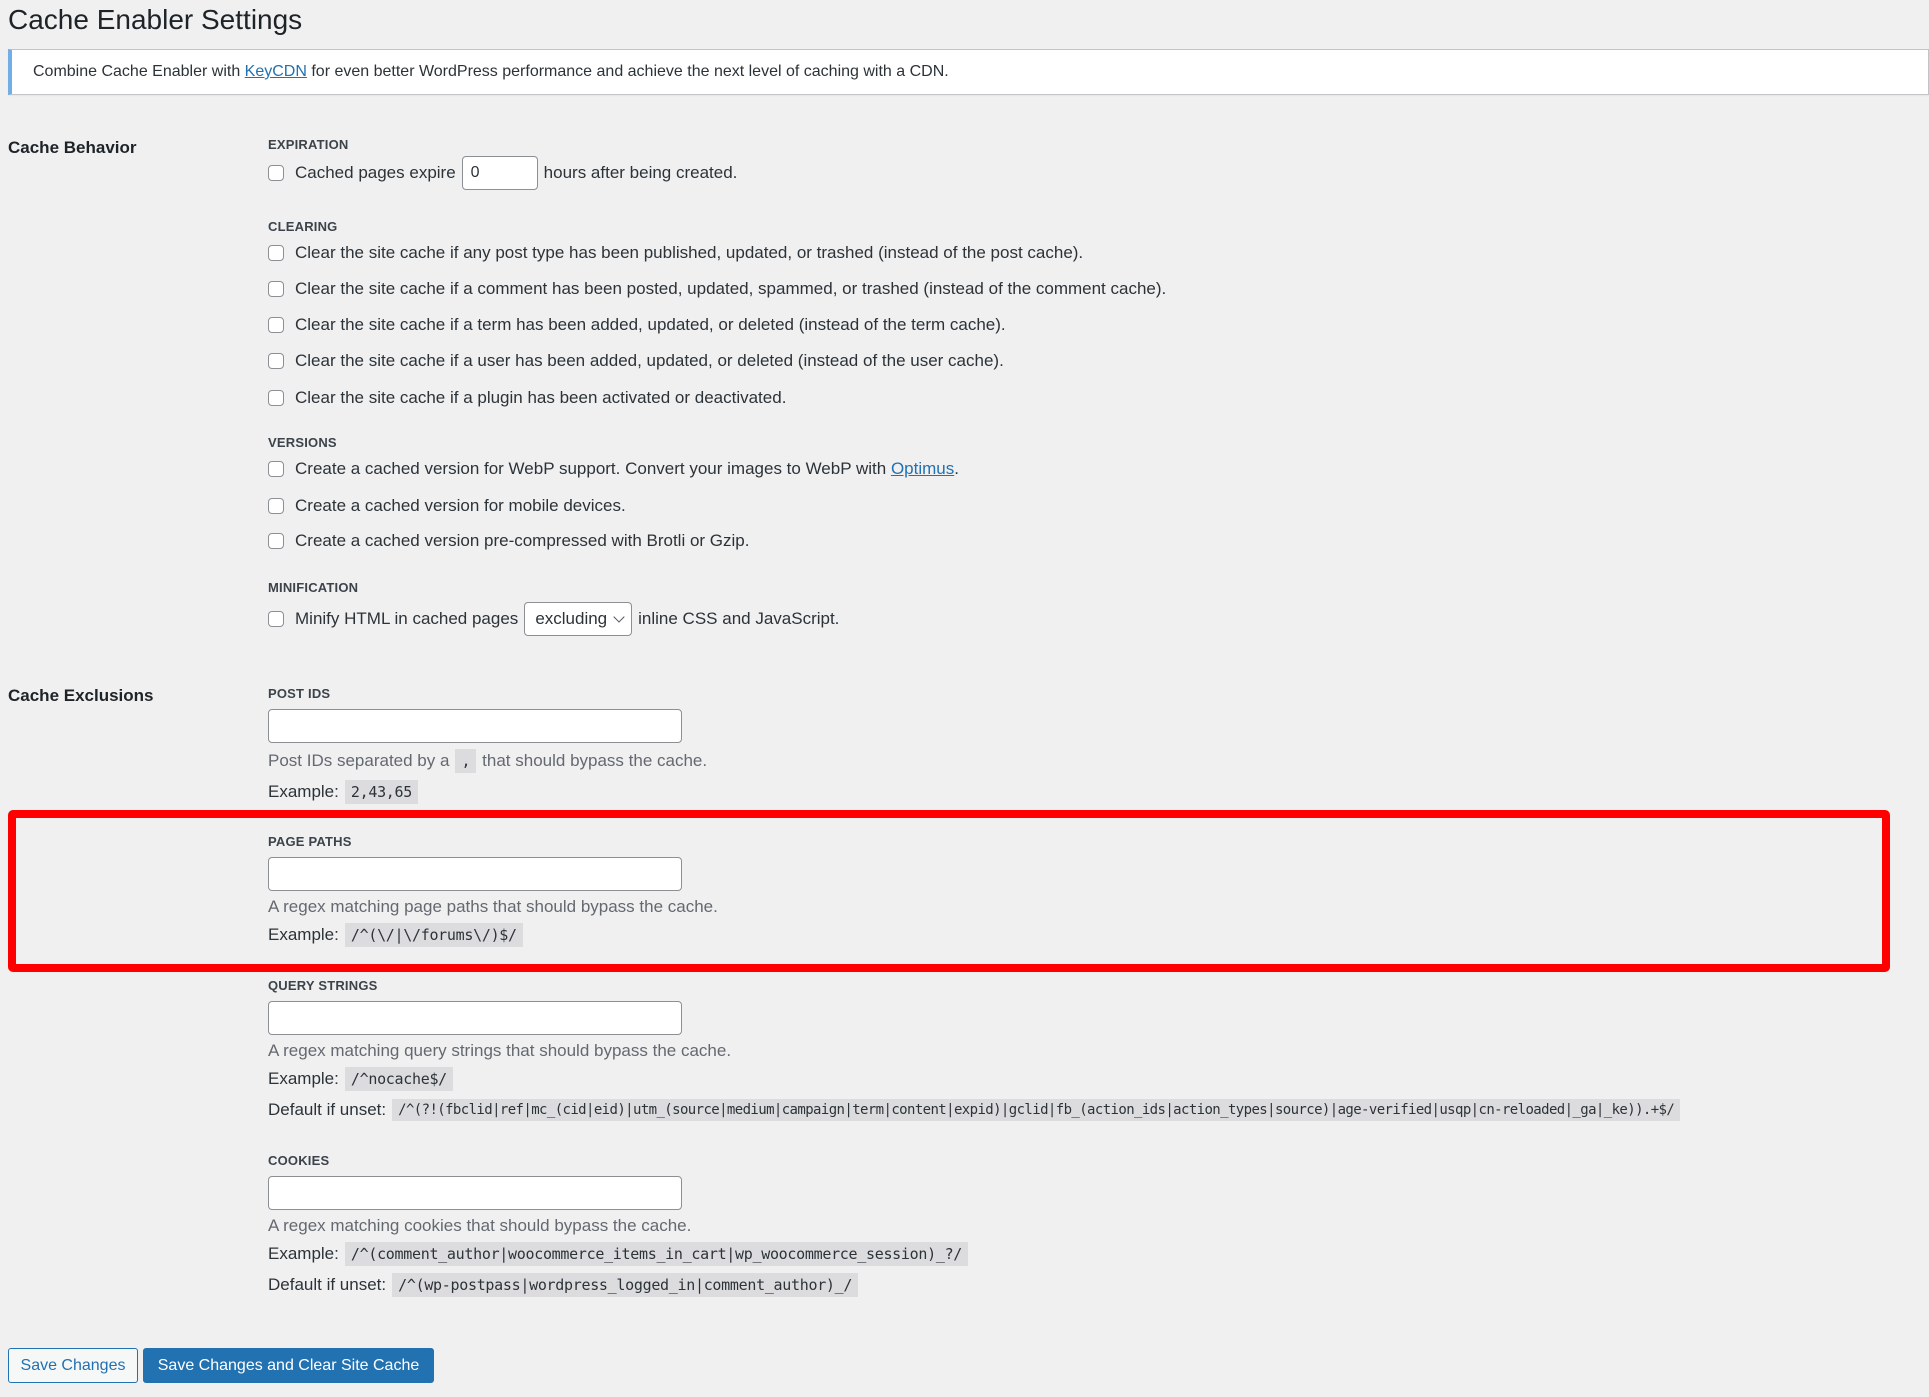 The width and height of the screenshot is (1929, 1397). Describe the element at coordinates (739, 618) in the screenshot. I see `minify-text-after: inline CSS and JavaScript.` at that location.